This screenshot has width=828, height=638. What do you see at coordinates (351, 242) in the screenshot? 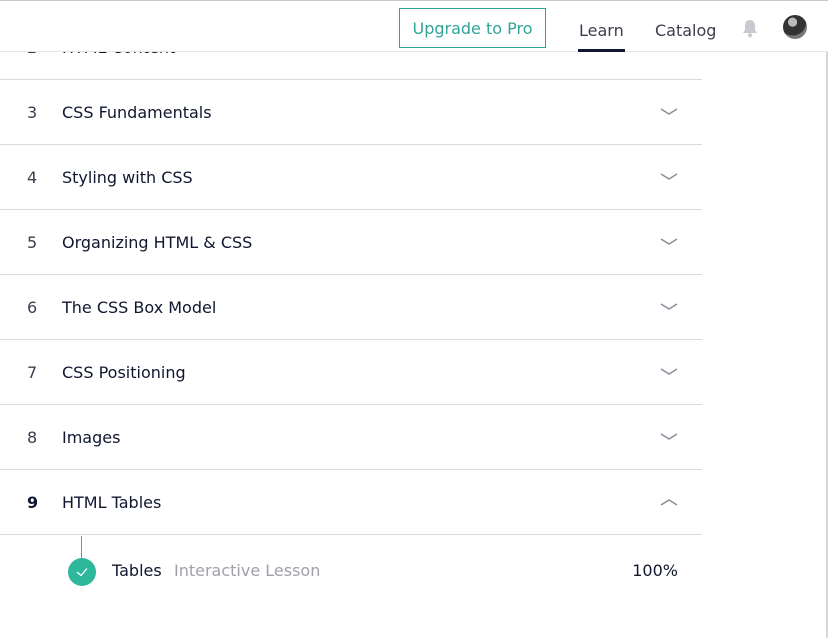
I see `module-row-5: 5 Organizing HTML & CSS` at bounding box center [351, 242].